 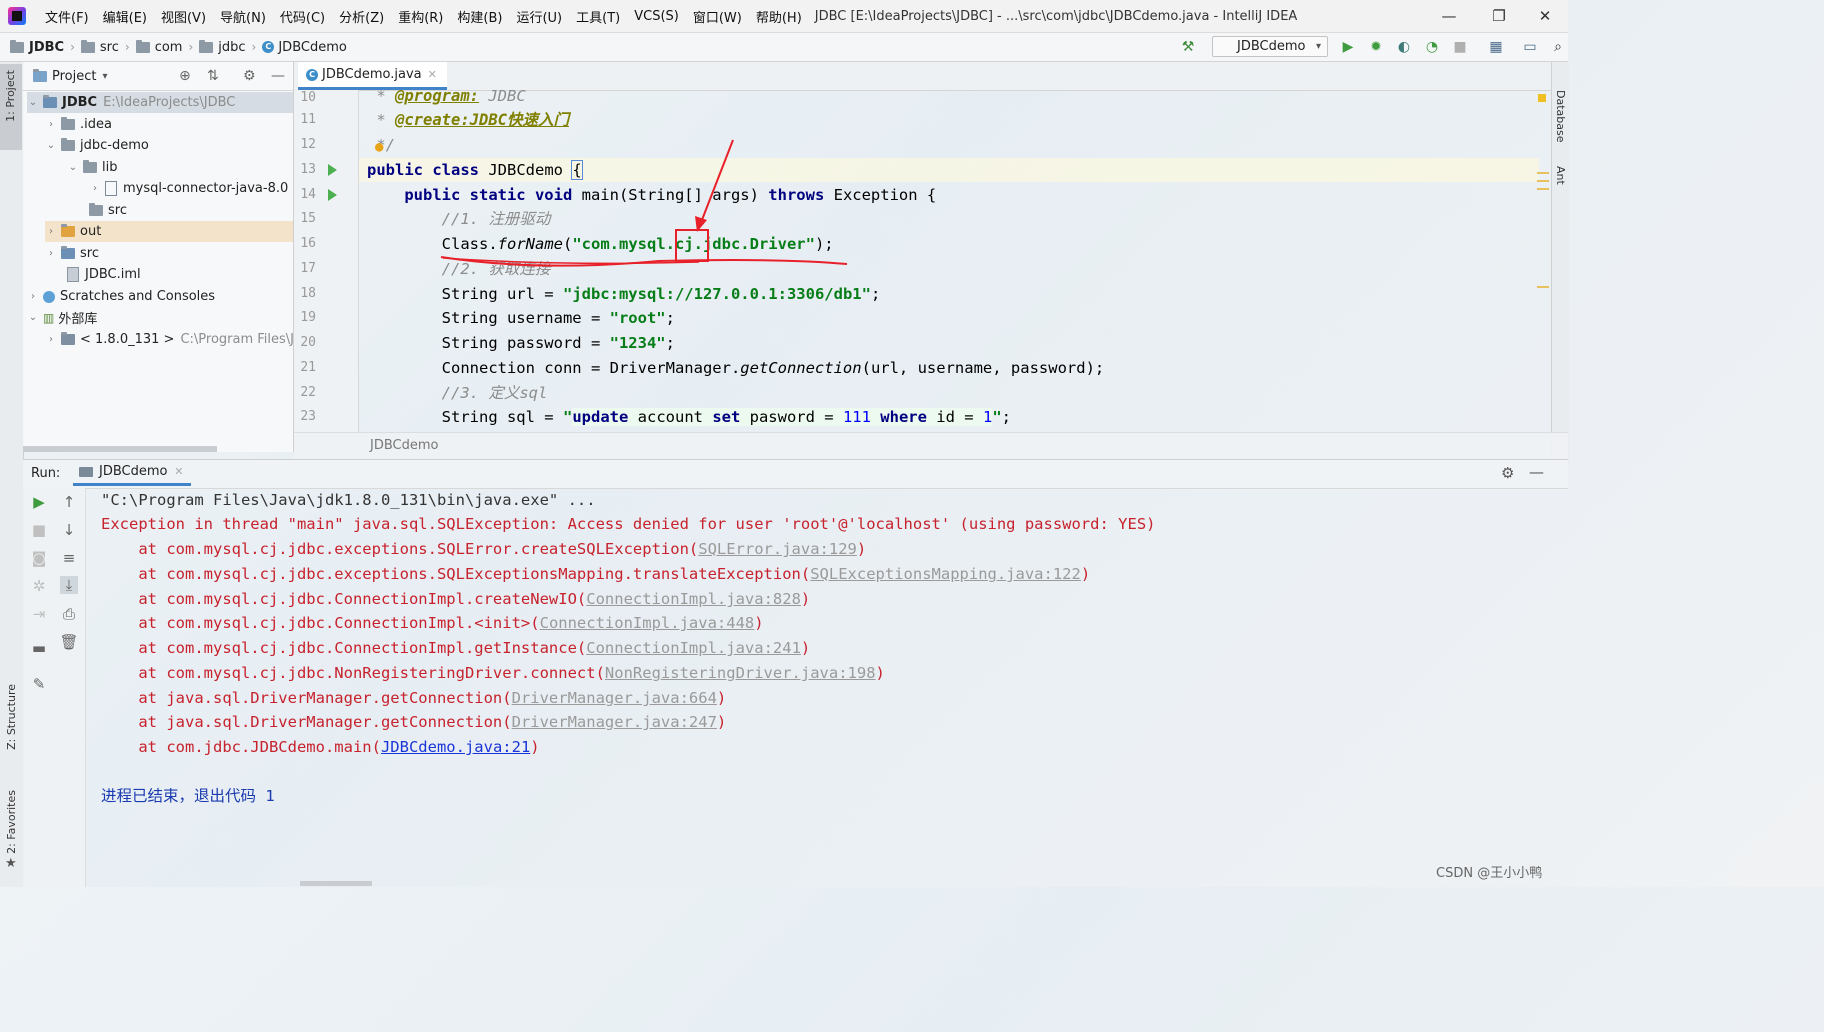 I want to click on menu-file: 文件(F), so click(x=67, y=16).